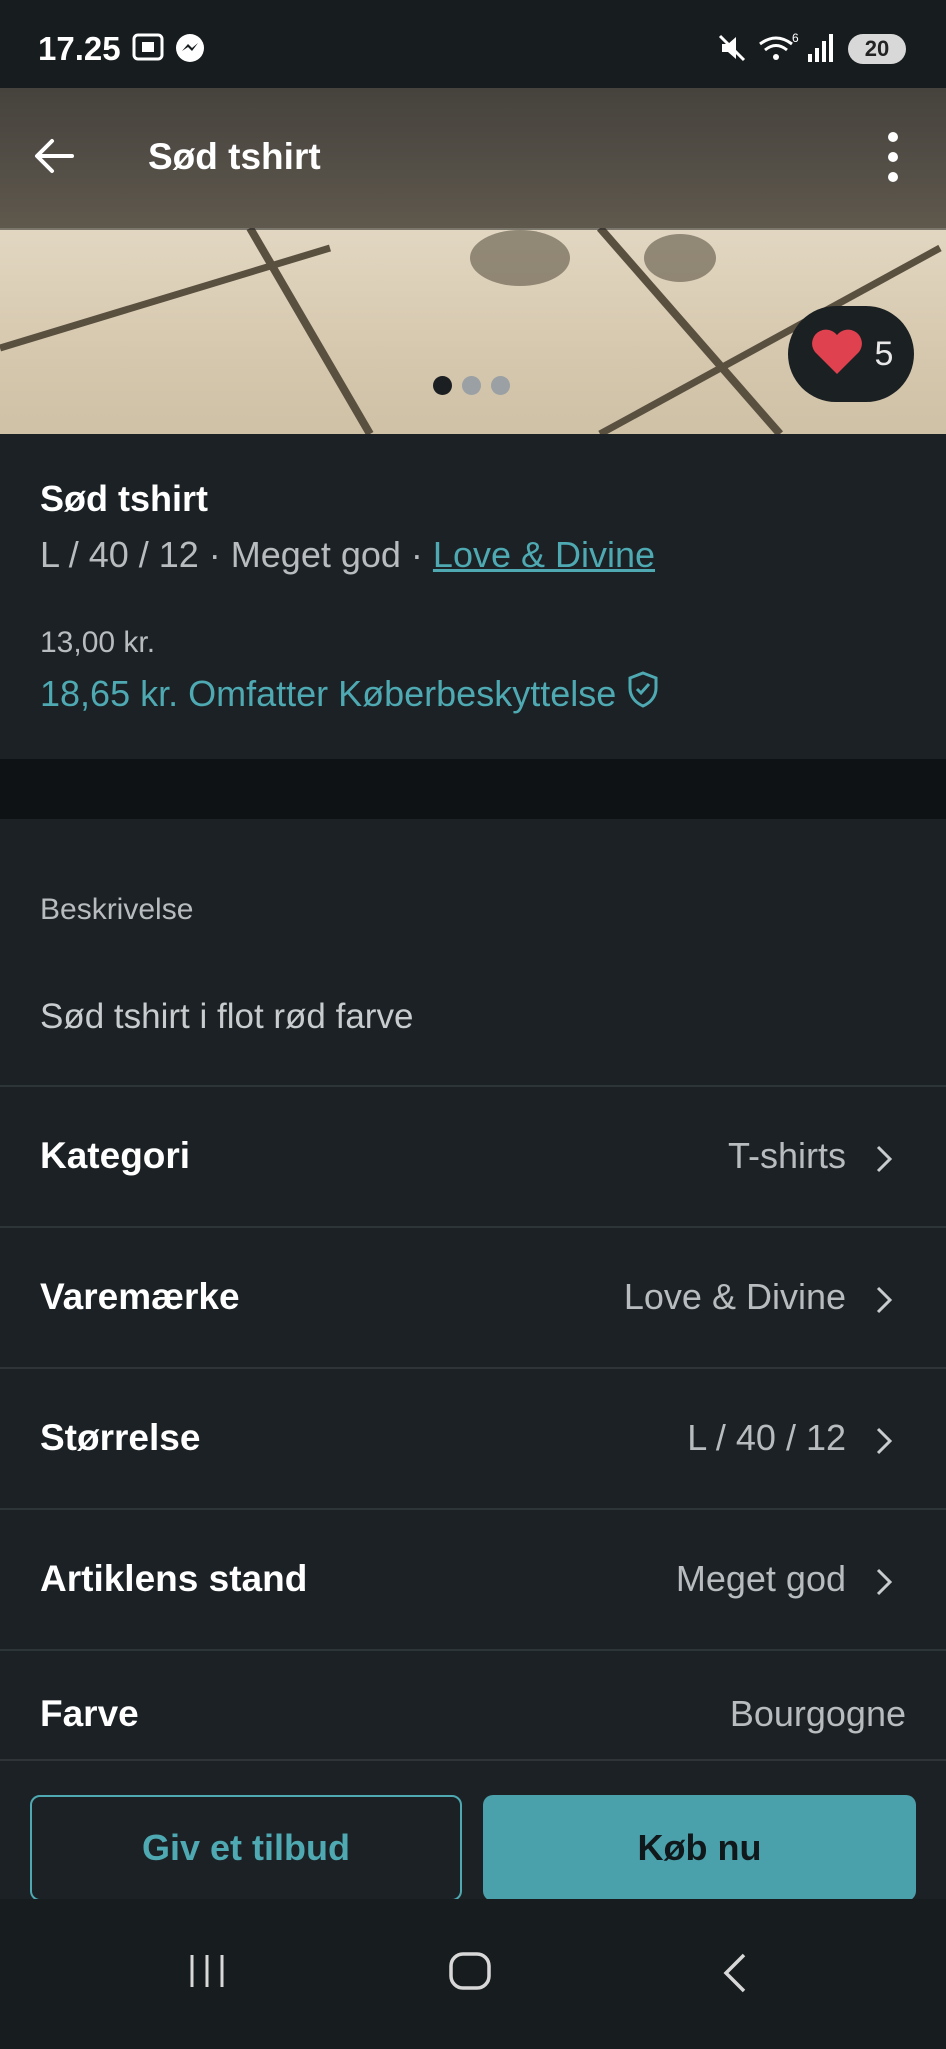 This screenshot has height=2049, width=946. Describe the element at coordinates (473, 159) in the screenshot. I see `app-bar: Sød tshirt` at that location.